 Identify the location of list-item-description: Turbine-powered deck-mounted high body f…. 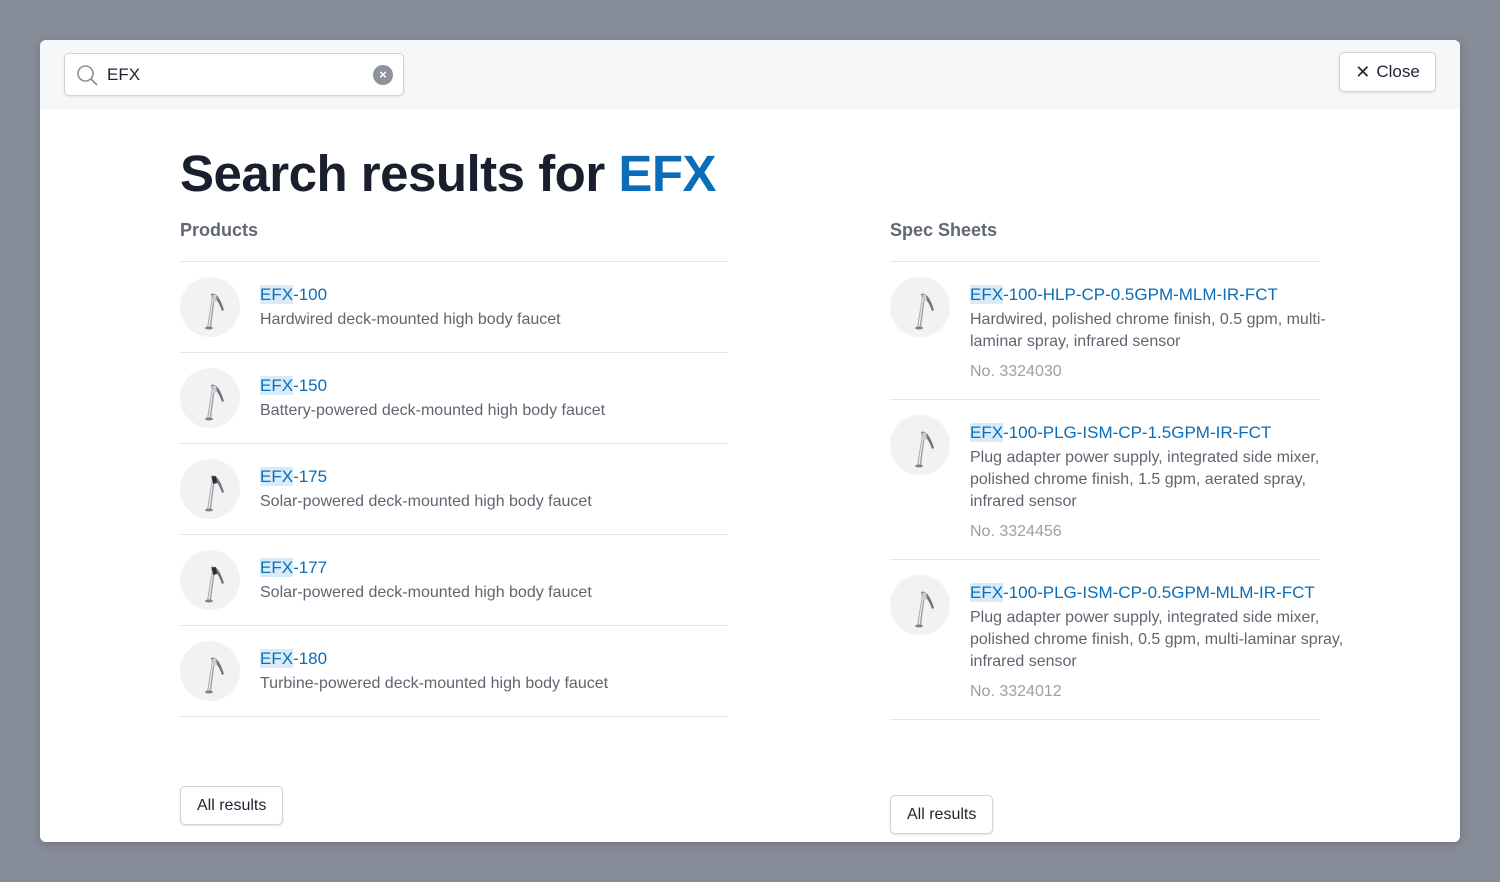
(434, 683).